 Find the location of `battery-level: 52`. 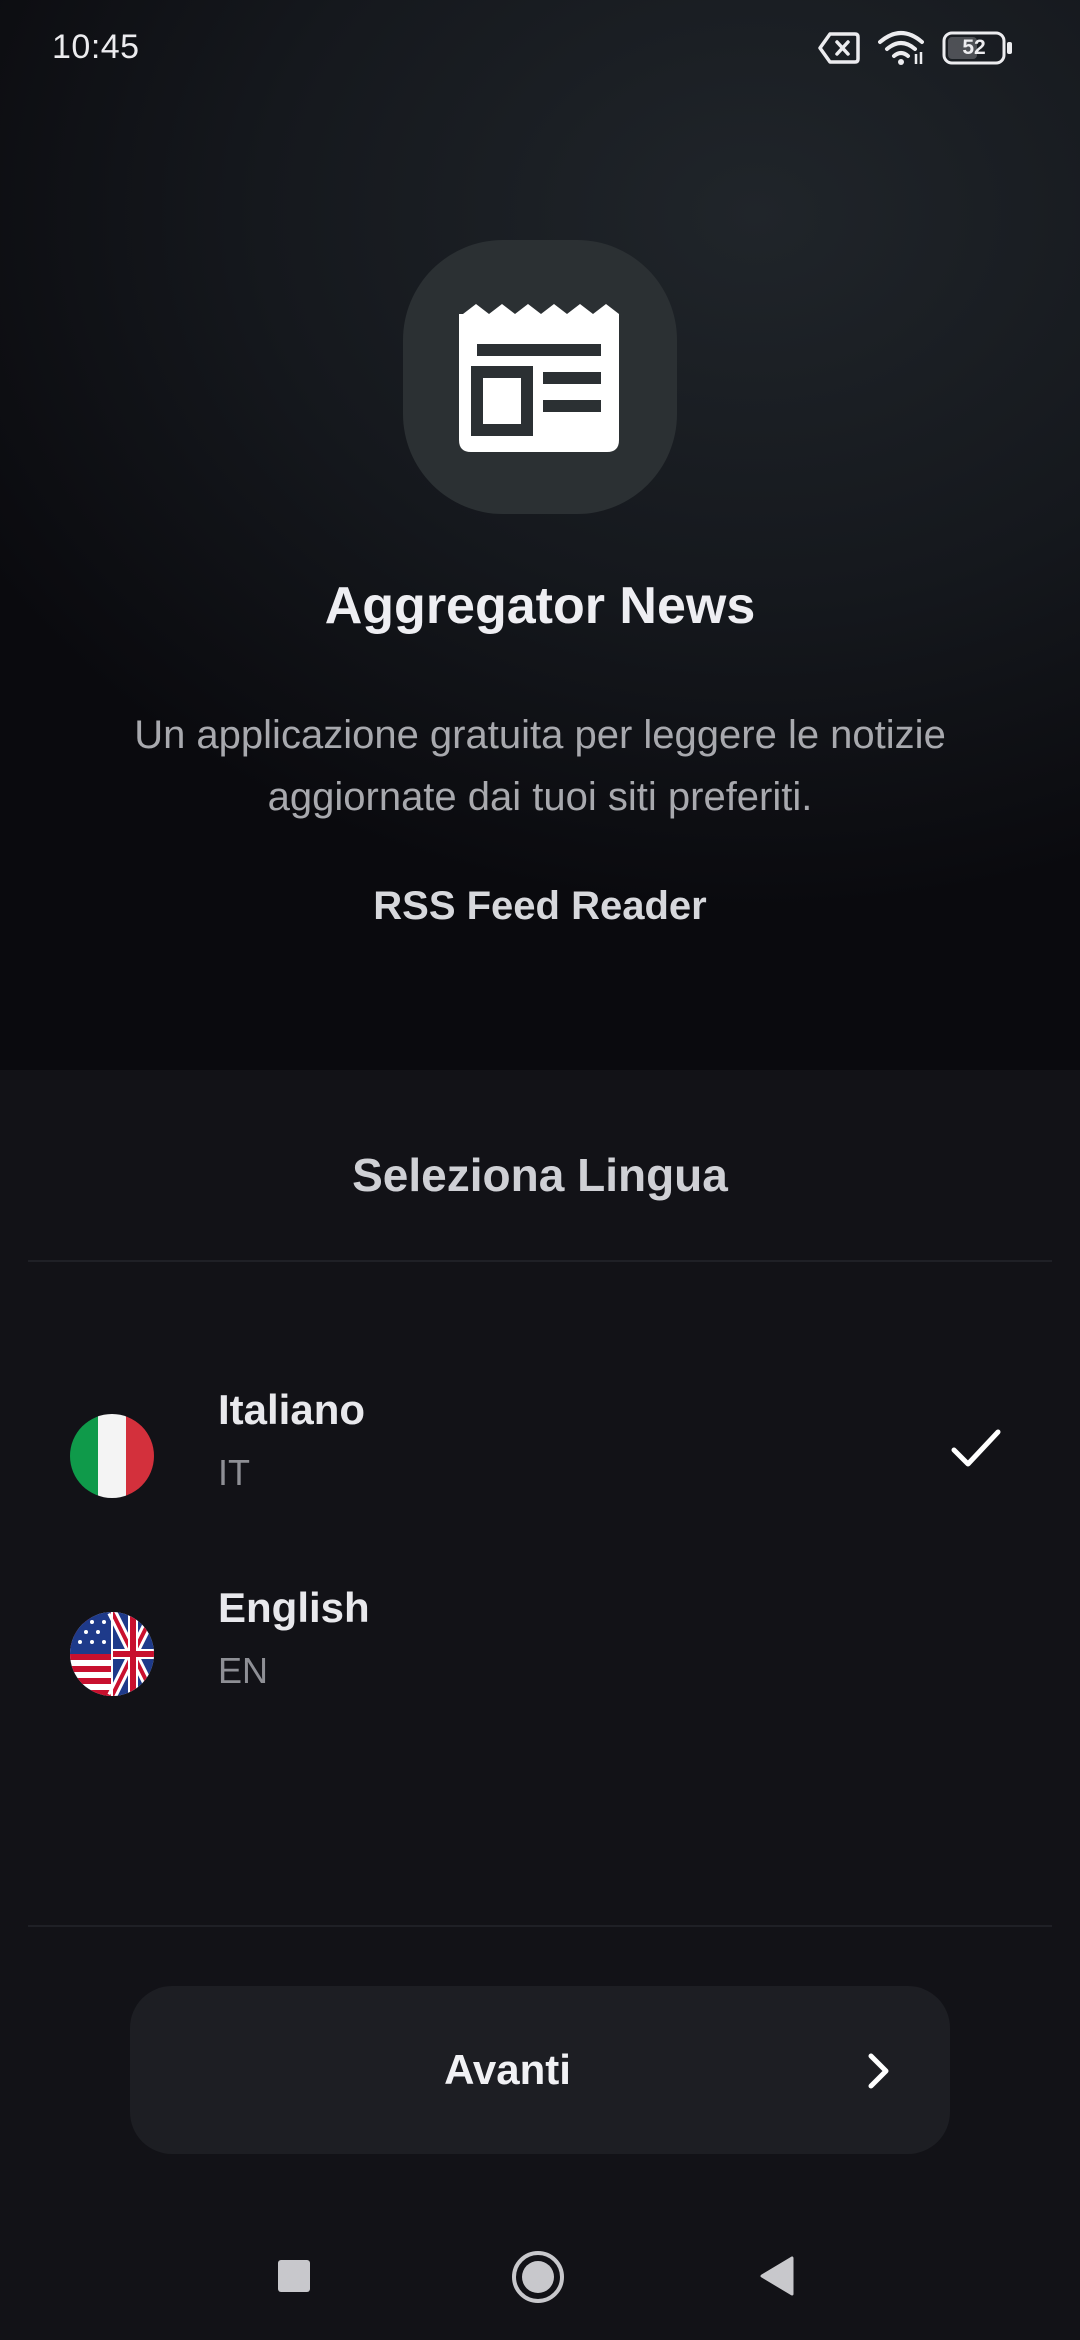

battery-level: 52 is located at coordinates (974, 47).